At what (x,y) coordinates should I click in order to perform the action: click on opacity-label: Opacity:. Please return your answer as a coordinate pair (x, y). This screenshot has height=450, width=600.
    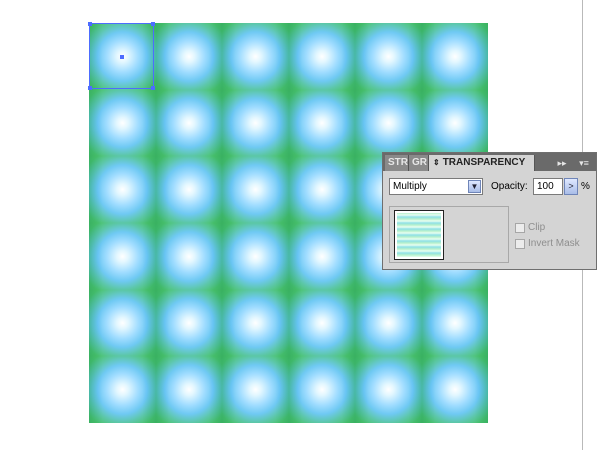
    Looking at the image, I should click on (509, 186).